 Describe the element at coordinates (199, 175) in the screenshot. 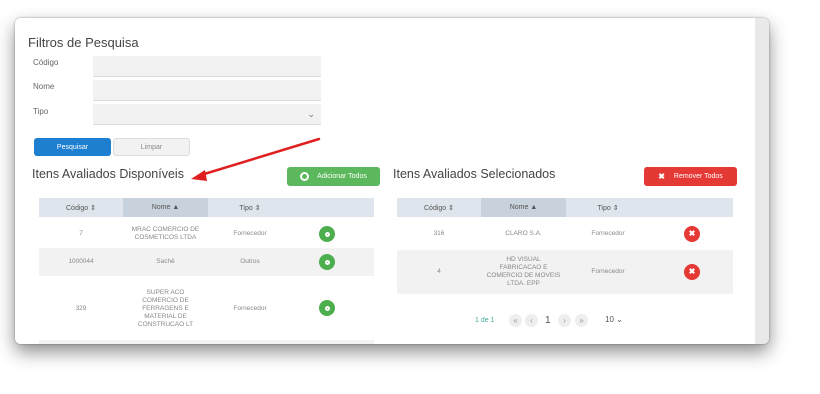

I see `arrow-head` at that location.